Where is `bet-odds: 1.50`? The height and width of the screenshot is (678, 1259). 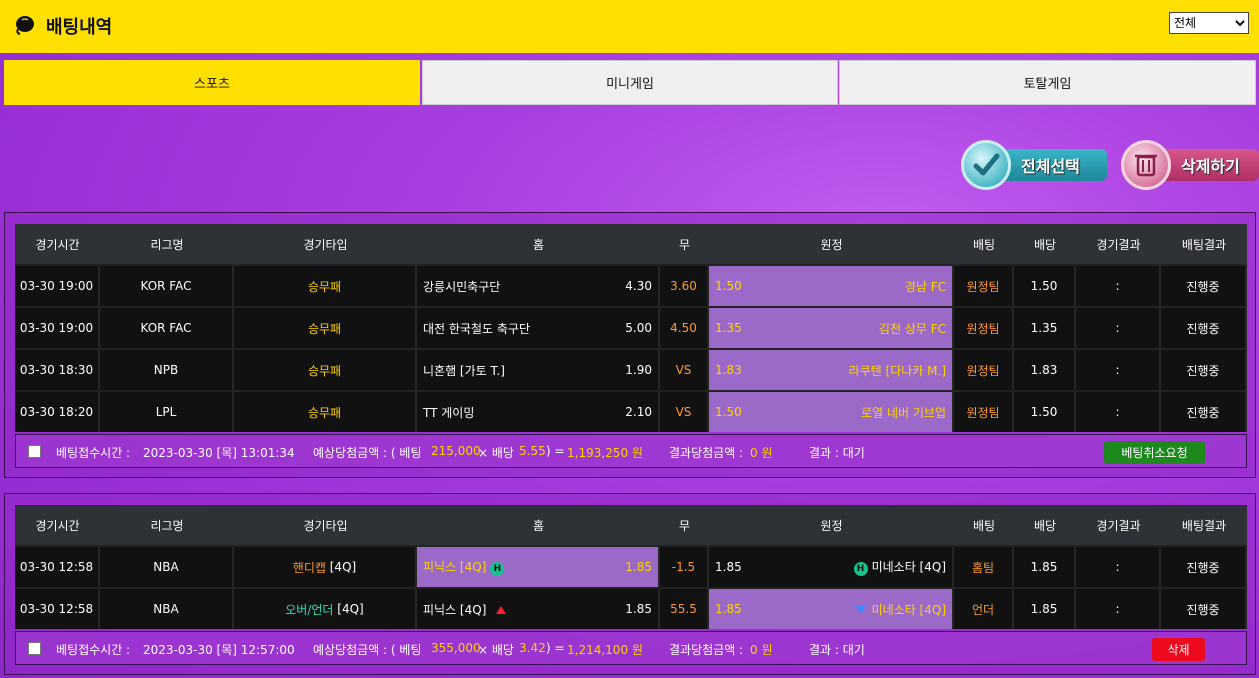 bet-odds: 1.50 is located at coordinates (1045, 286).